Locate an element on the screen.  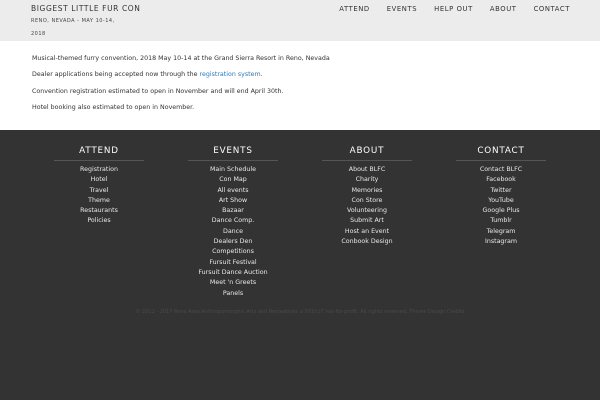
footer-link: Policies is located at coordinates (99, 221).